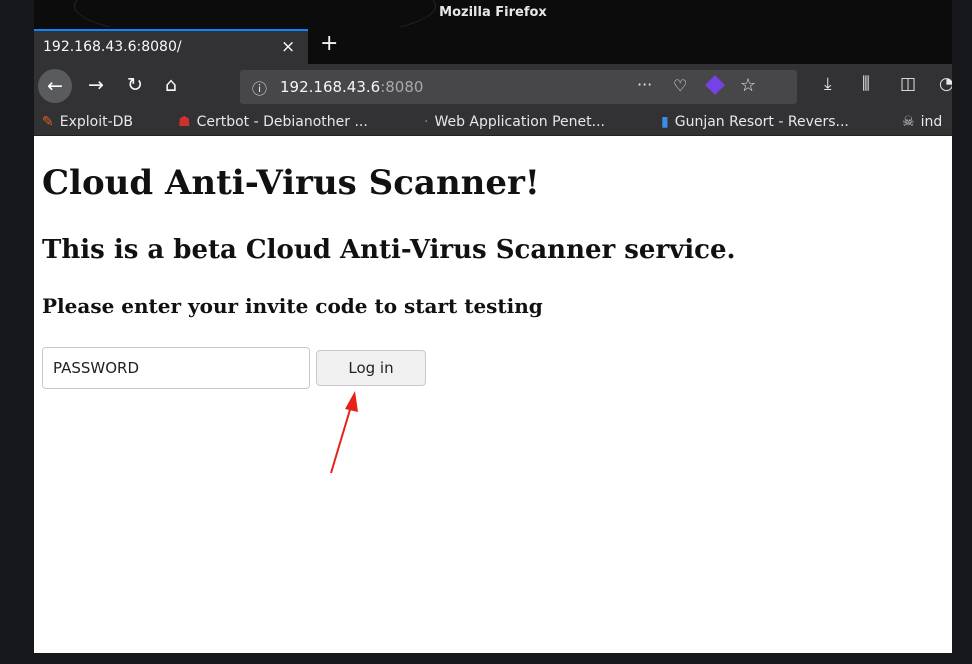 Image resolution: width=972 pixels, height=664 pixels. I want to click on page-actions-icon: ···, so click(644, 84).